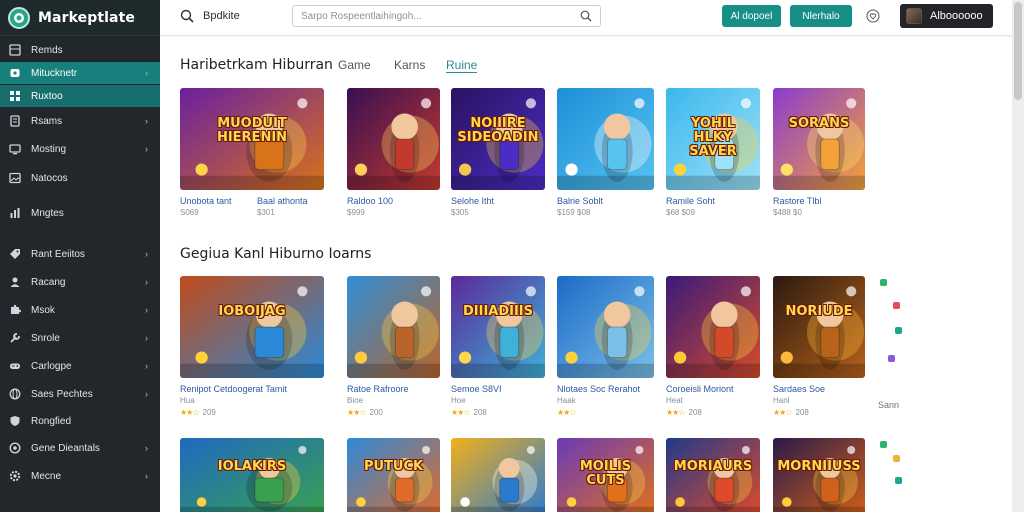 This screenshot has width=1024, height=512. Describe the element at coordinates (819, 475) in the screenshot. I see `game-card-image: MORNIIUSS` at that location.